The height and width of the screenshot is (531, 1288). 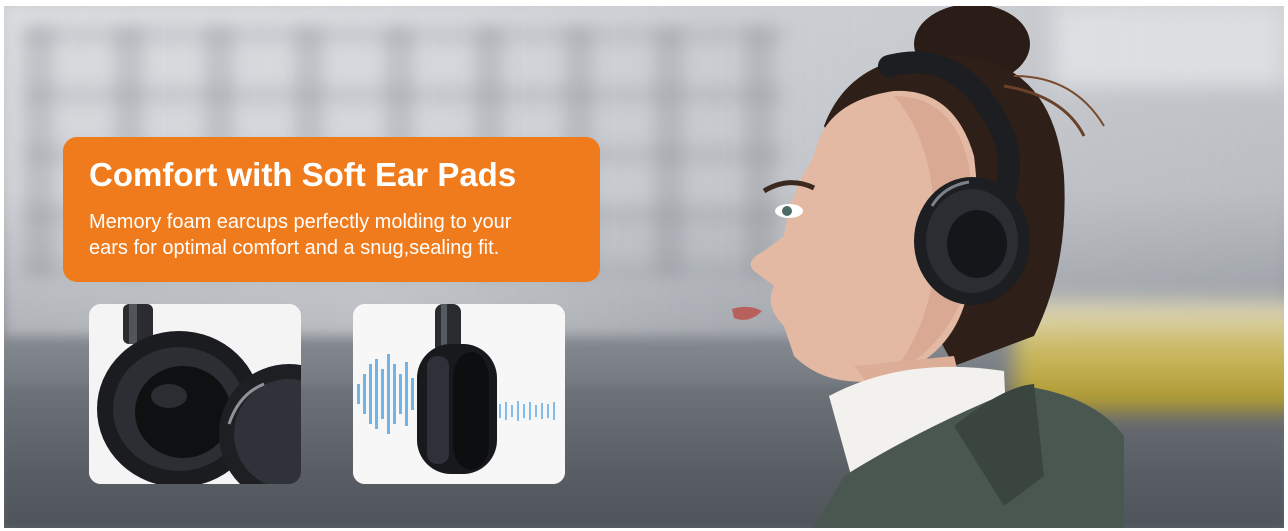 I want to click on sound-wave-icon, so click(x=459, y=394).